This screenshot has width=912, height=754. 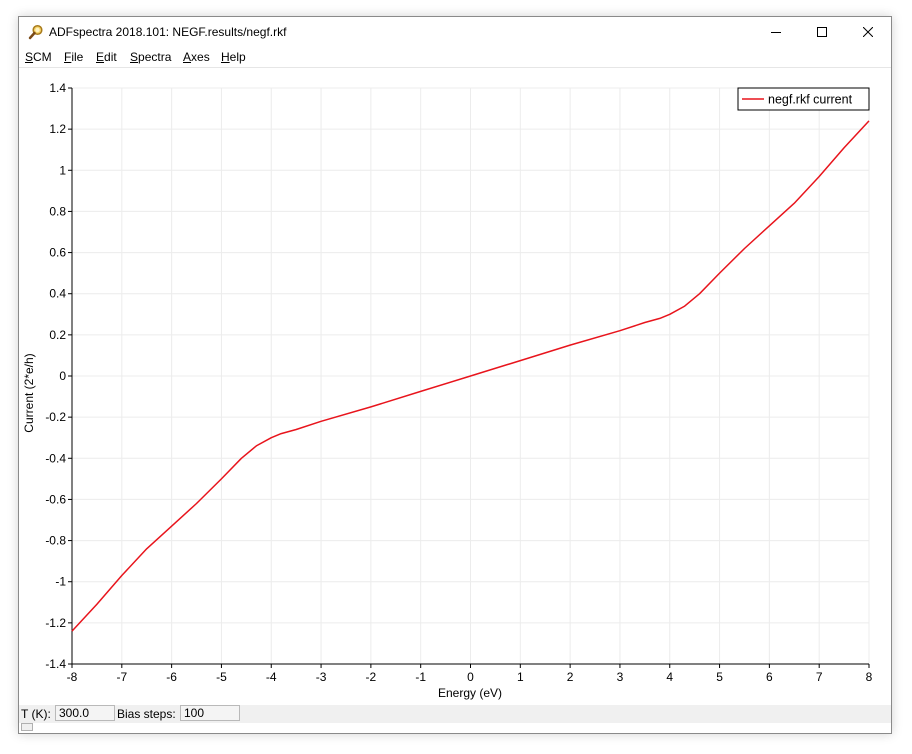 I want to click on menu-file: File, so click(x=73, y=57).